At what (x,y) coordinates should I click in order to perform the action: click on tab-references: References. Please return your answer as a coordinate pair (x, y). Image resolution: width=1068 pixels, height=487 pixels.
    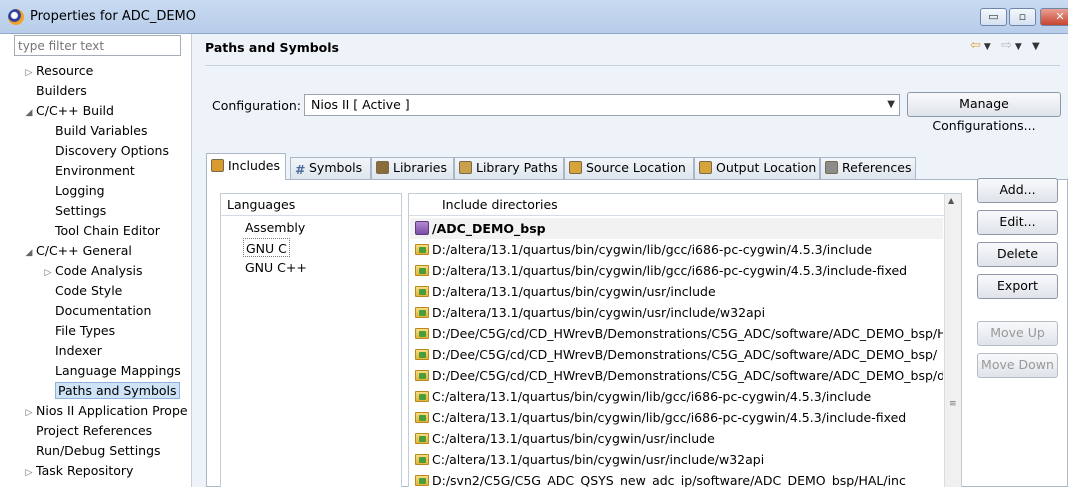
    Looking at the image, I should click on (868, 168).